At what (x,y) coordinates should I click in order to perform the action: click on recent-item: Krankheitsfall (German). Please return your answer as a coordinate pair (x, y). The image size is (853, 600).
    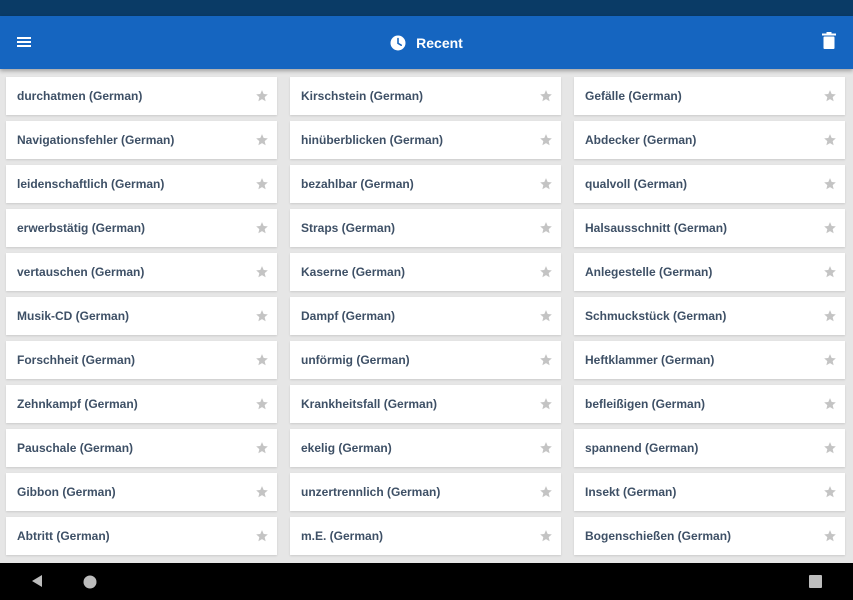
    Looking at the image, I should click on (425, 404).